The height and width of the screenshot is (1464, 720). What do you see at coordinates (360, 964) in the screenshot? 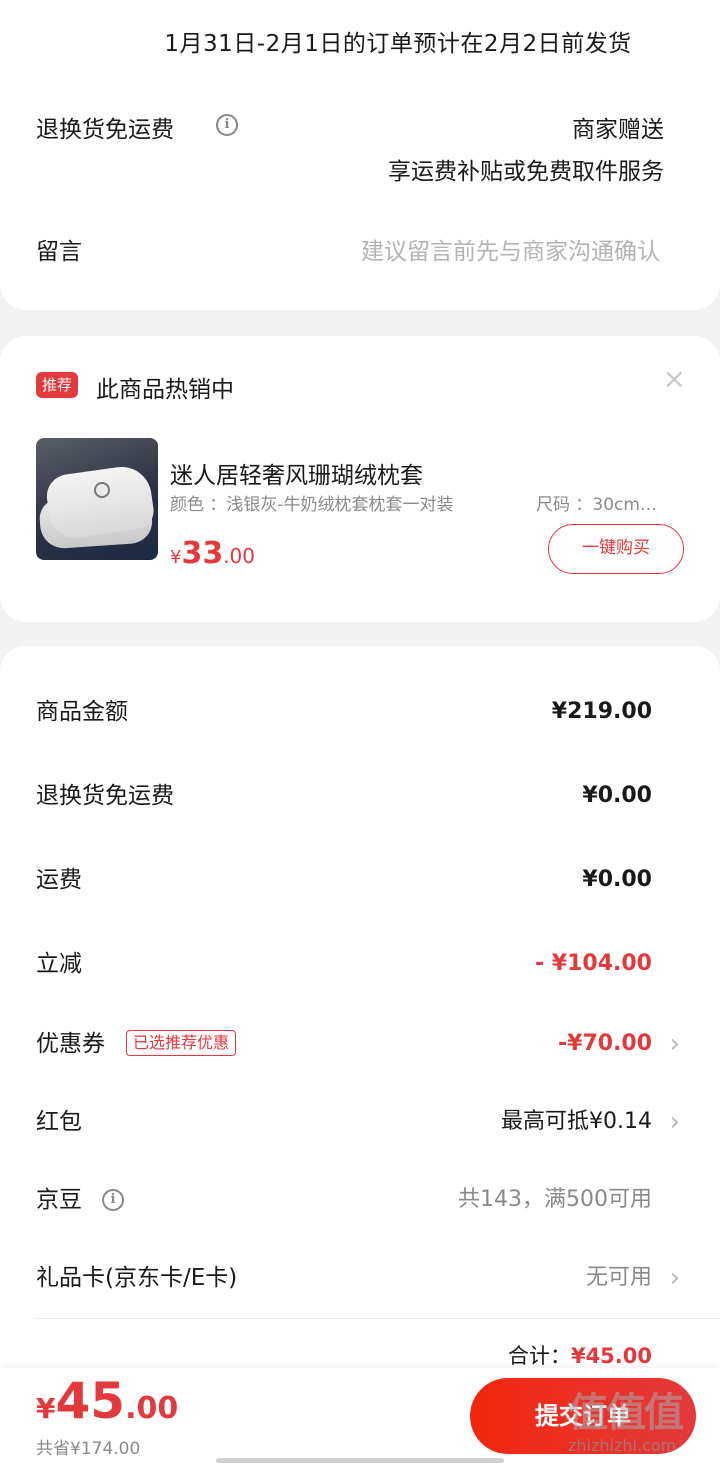
I see `discount-row: 立减 - ¥104.00` at bounding box center [360, 964].